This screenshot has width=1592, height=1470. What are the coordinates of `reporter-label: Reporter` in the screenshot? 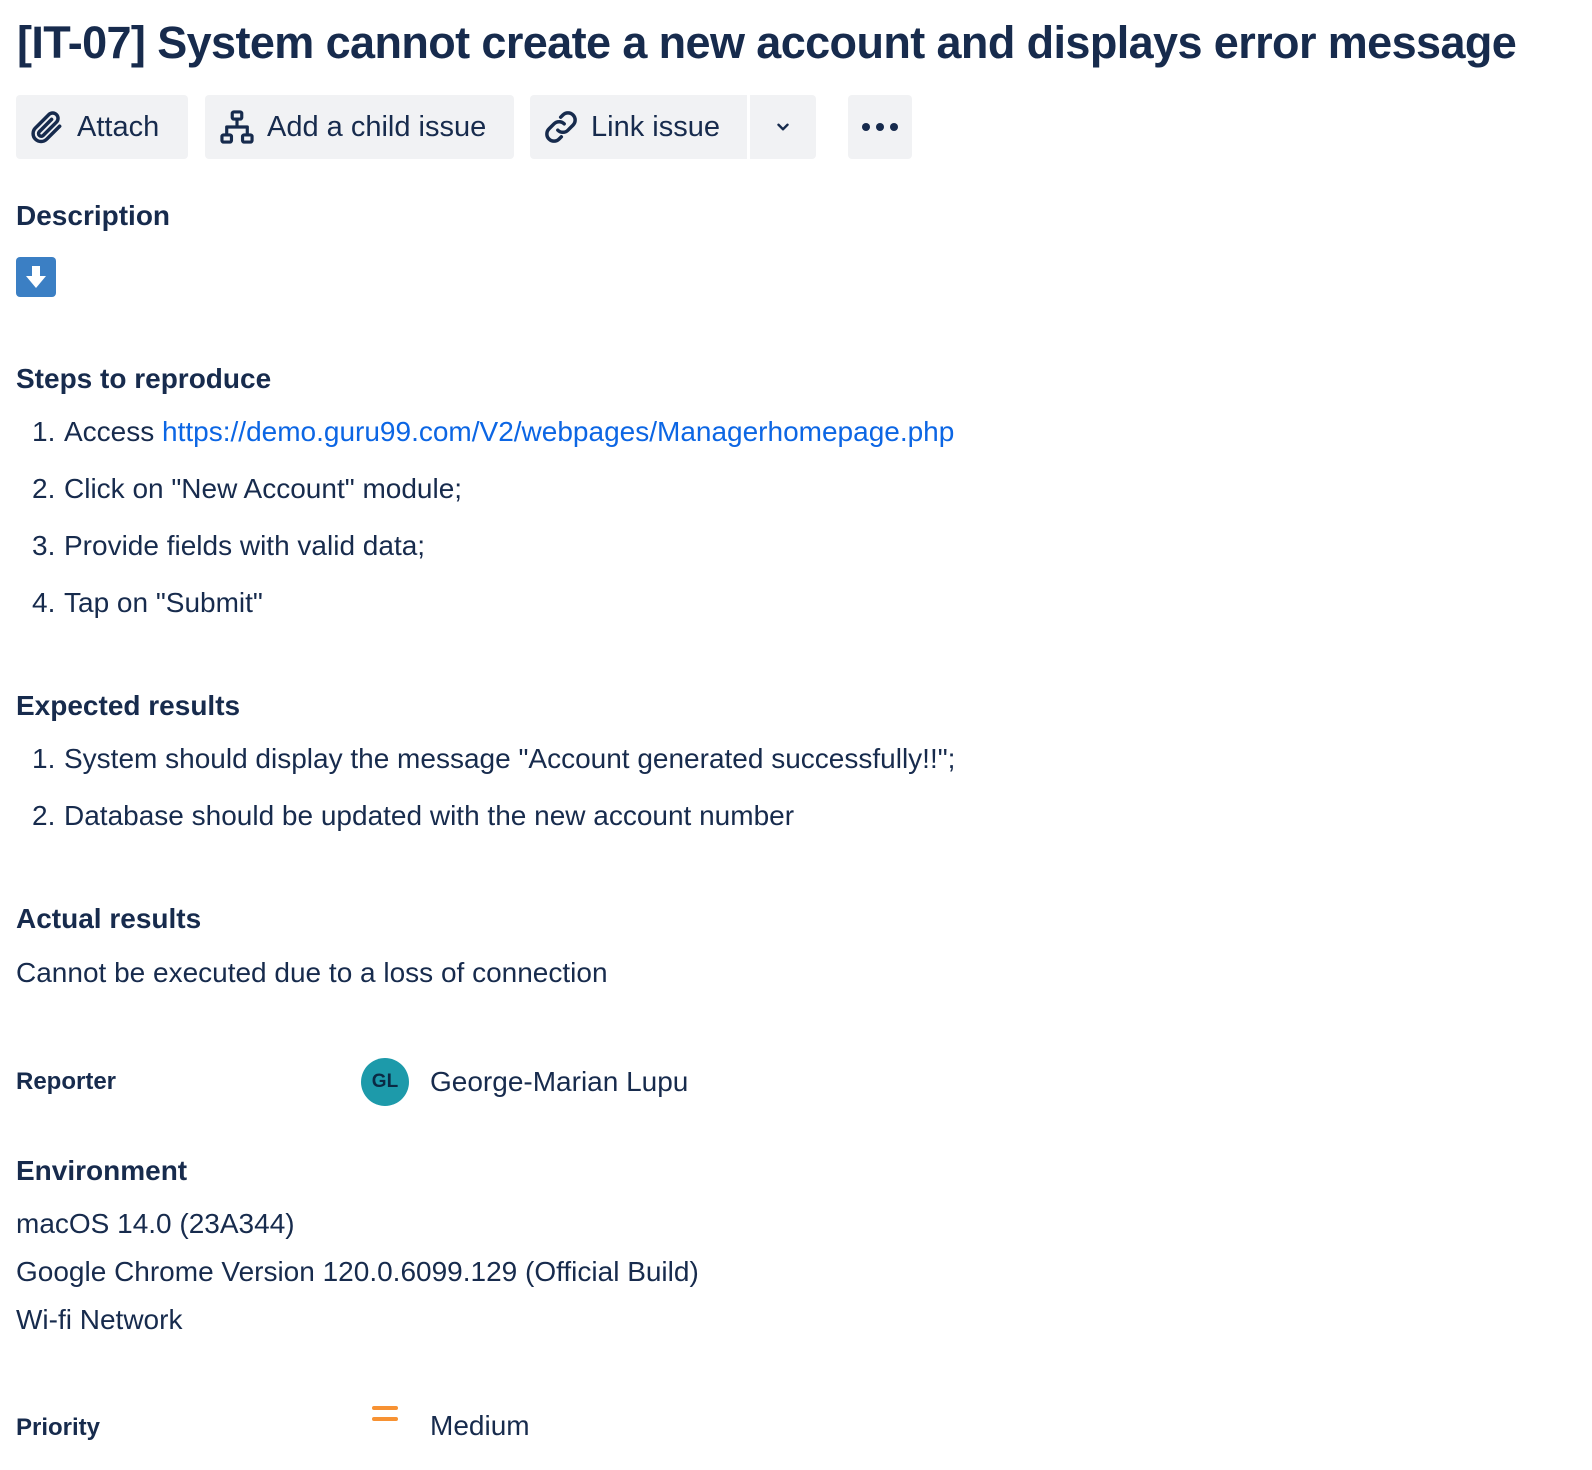 It's located at (66, 1081).